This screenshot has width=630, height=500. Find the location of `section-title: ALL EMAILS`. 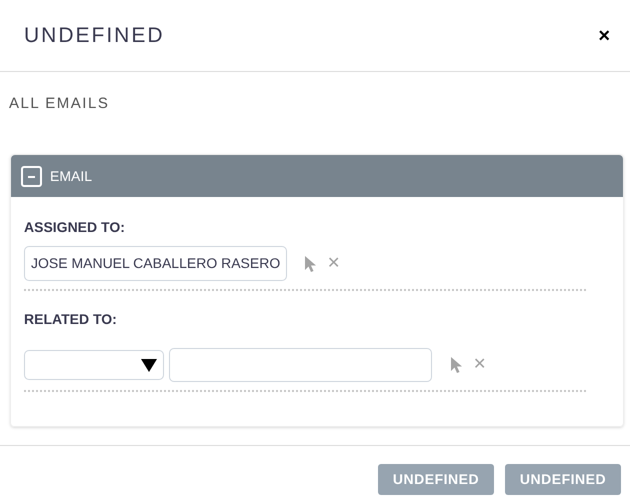

section-title: ALL EMAILS is located at coordinates (59, 103).